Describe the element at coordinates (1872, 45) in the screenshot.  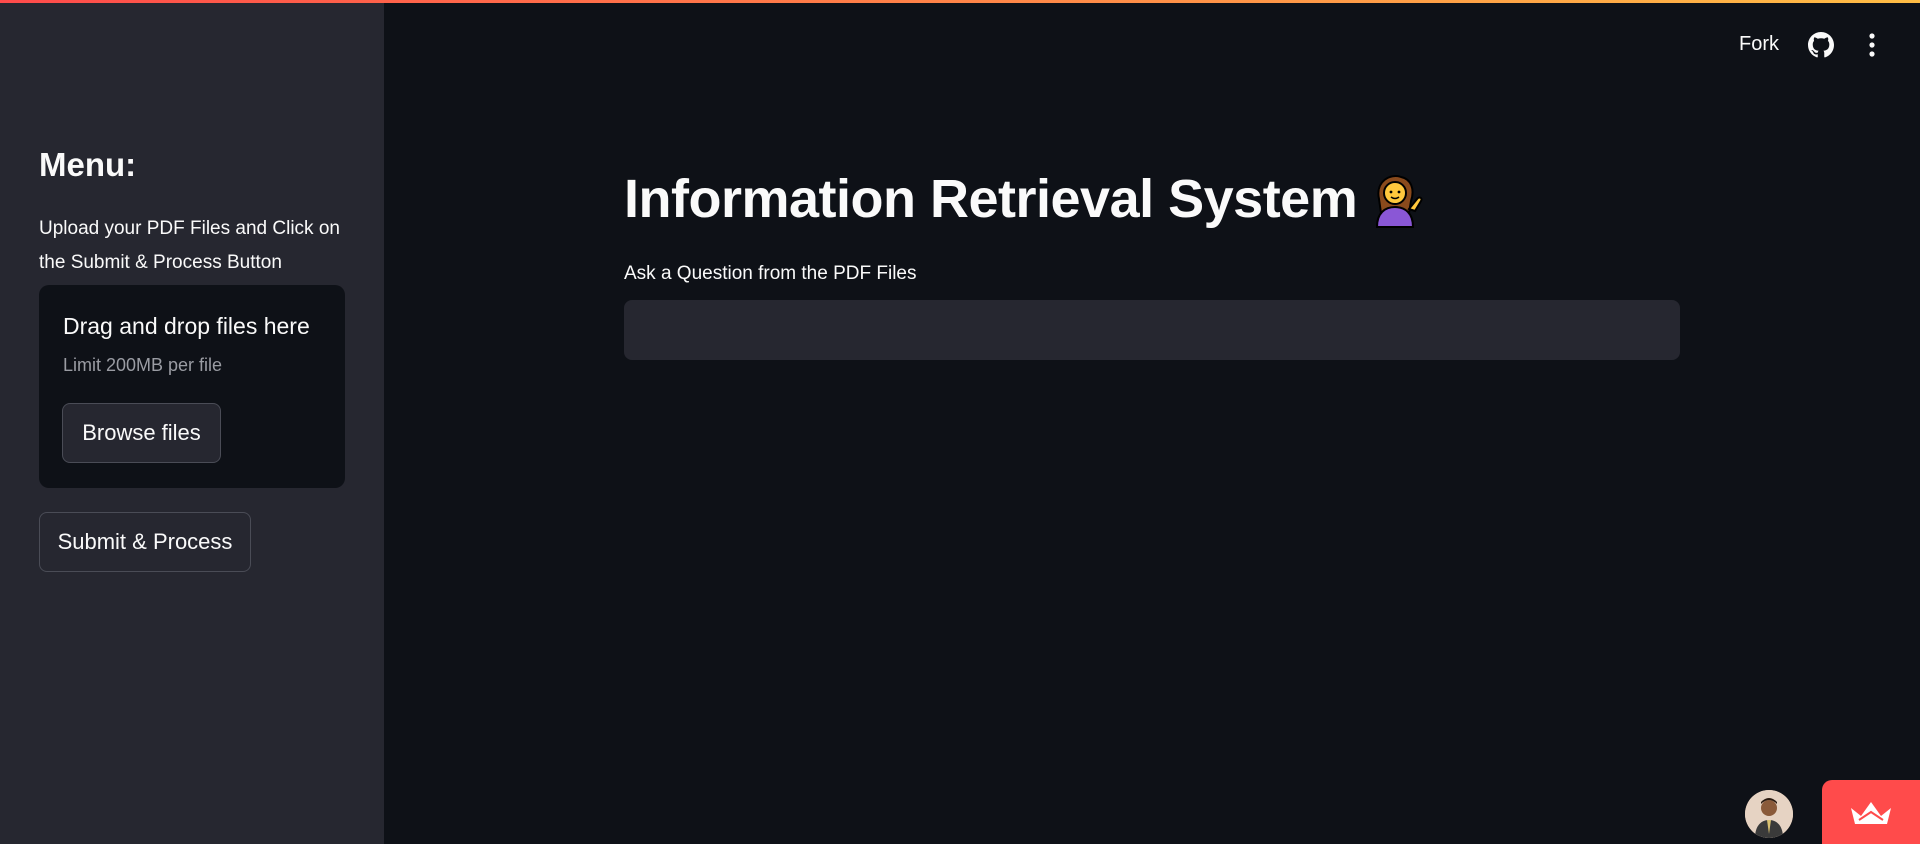
I see `more-vertical-icon` at that location.